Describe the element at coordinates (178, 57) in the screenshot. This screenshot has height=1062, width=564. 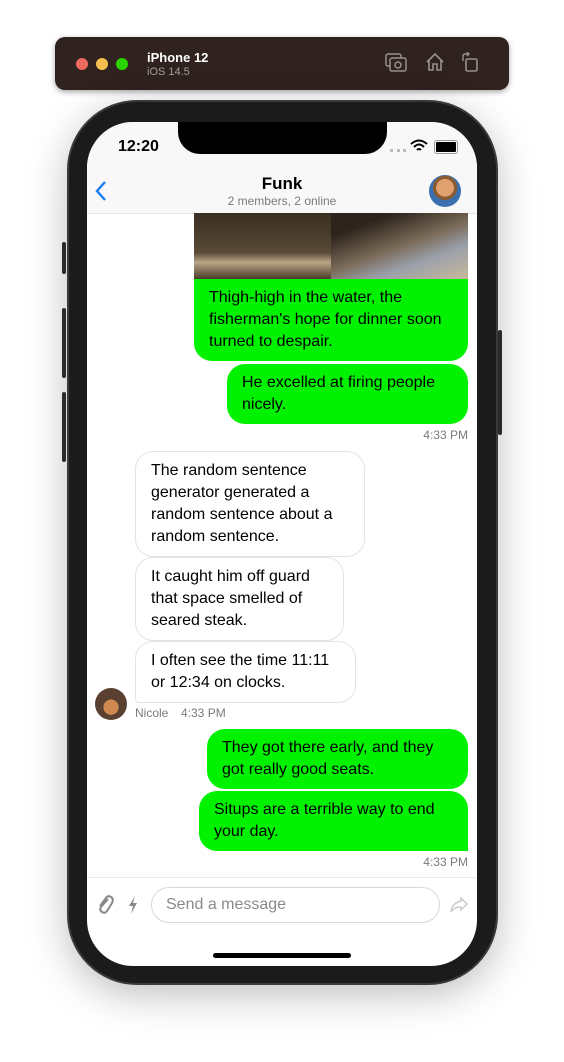
I see `device-name: iPhone 12` at that location.